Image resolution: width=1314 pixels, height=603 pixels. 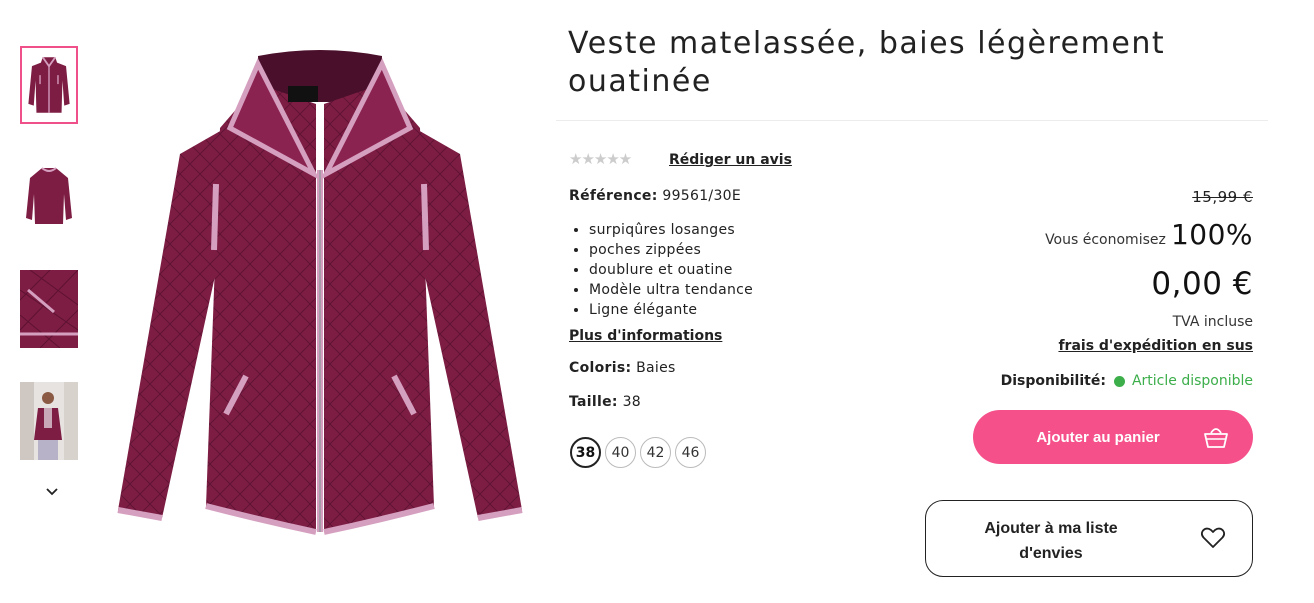 I want to click on thumbnail-model, so click(x=49, y=421).